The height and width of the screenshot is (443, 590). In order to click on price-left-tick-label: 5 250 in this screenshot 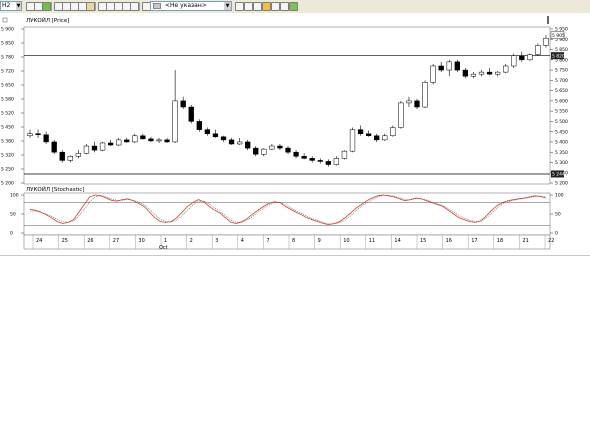, I will do `click(7, 170)`.